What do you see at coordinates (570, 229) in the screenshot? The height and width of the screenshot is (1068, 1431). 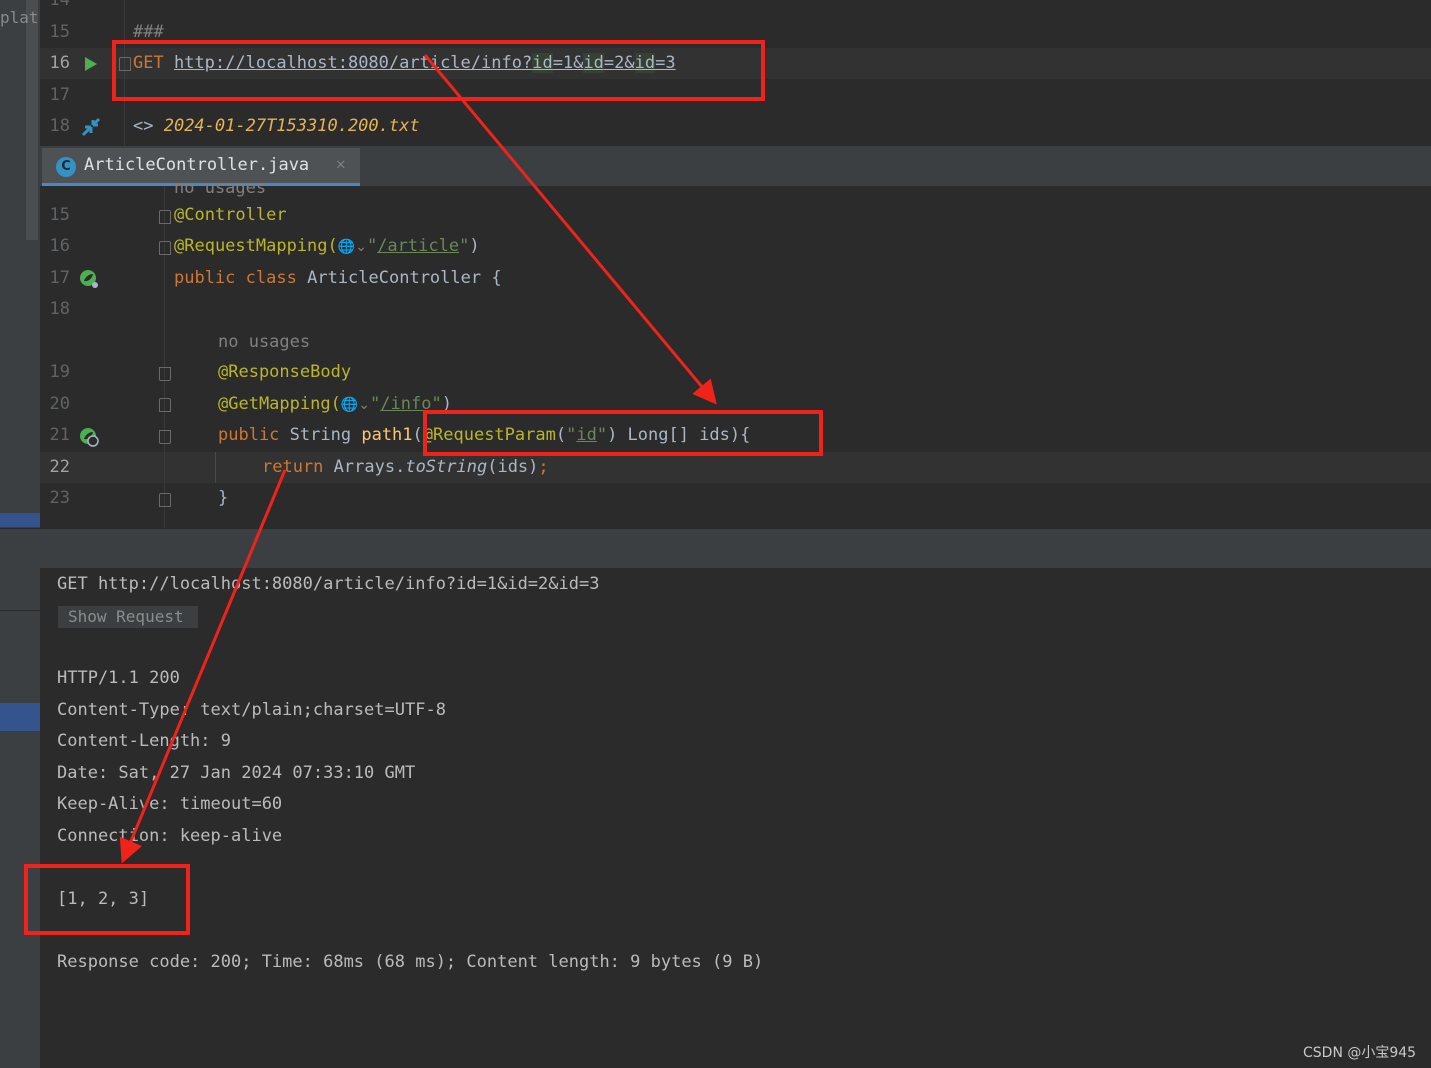 I see `arrow-to-requestparam` at bounding box center [570, 229].